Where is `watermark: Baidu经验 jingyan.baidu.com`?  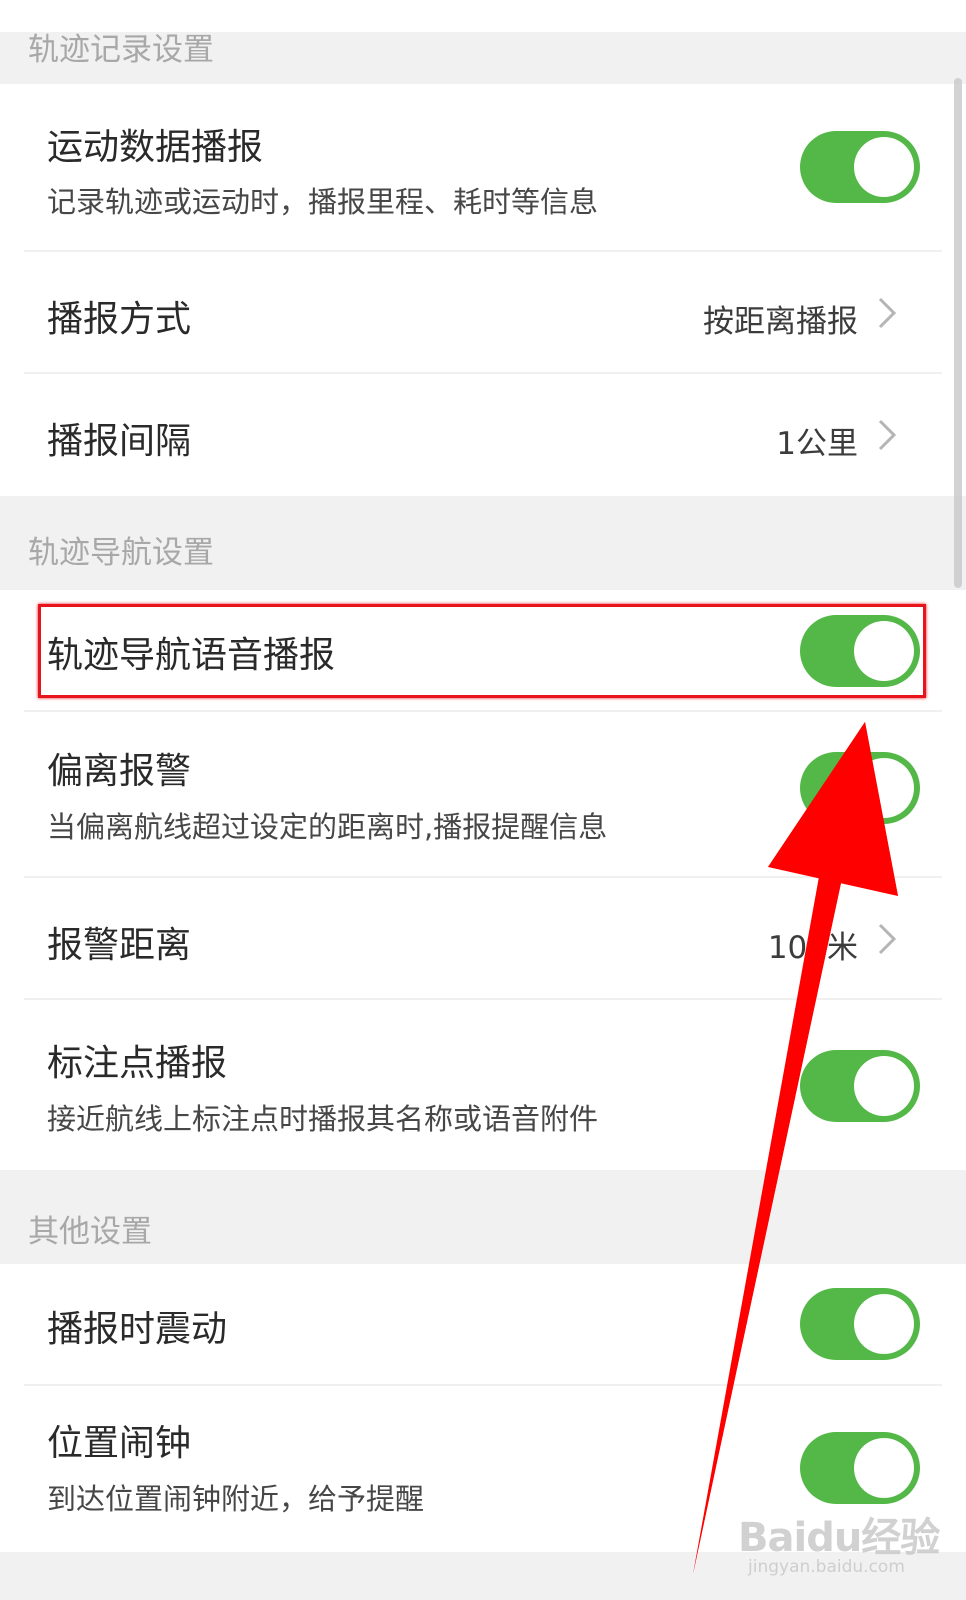
watermark: Baidu经验 jingyan.baidu.com is located at coordinates (839, 1541).